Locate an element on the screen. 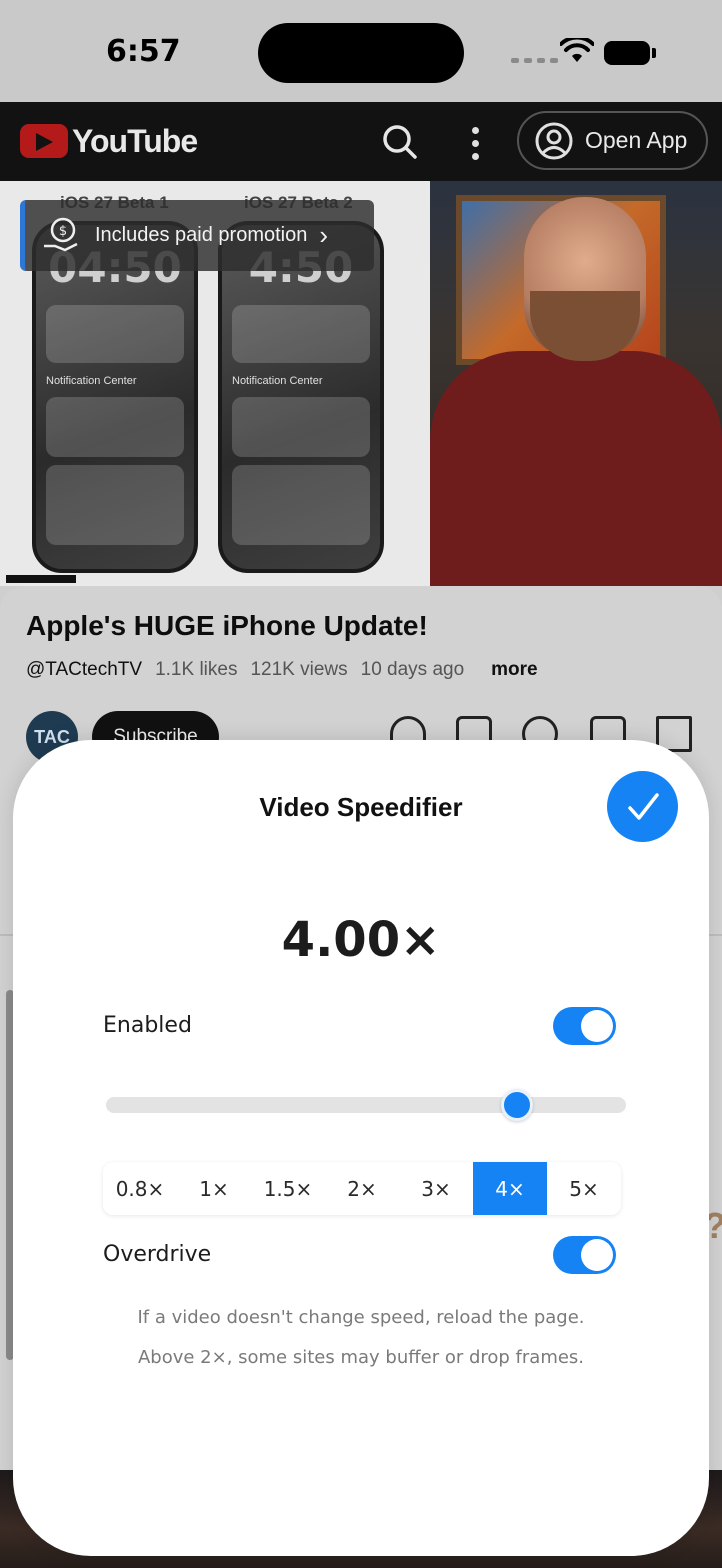  channel-handle: @TACtechTV is located at coordinates (84, 670).